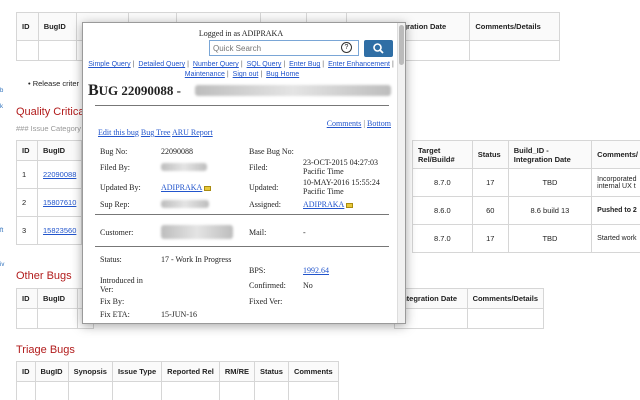 The width and height of the screenshot is (640, 400). What do you see at coordinates (271, 151) in the screenshot?
I see `base-bug-label: Base Bug No:` at bounding box center [271, 151].